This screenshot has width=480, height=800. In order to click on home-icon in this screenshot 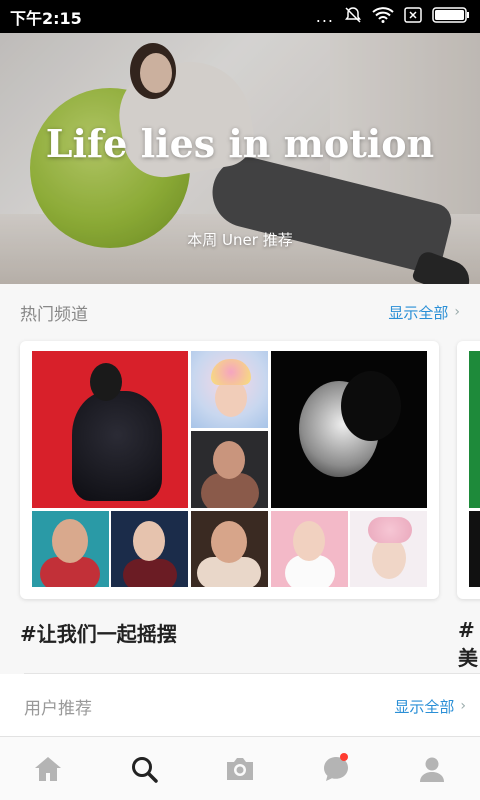, I will do `click(48, 769)`.